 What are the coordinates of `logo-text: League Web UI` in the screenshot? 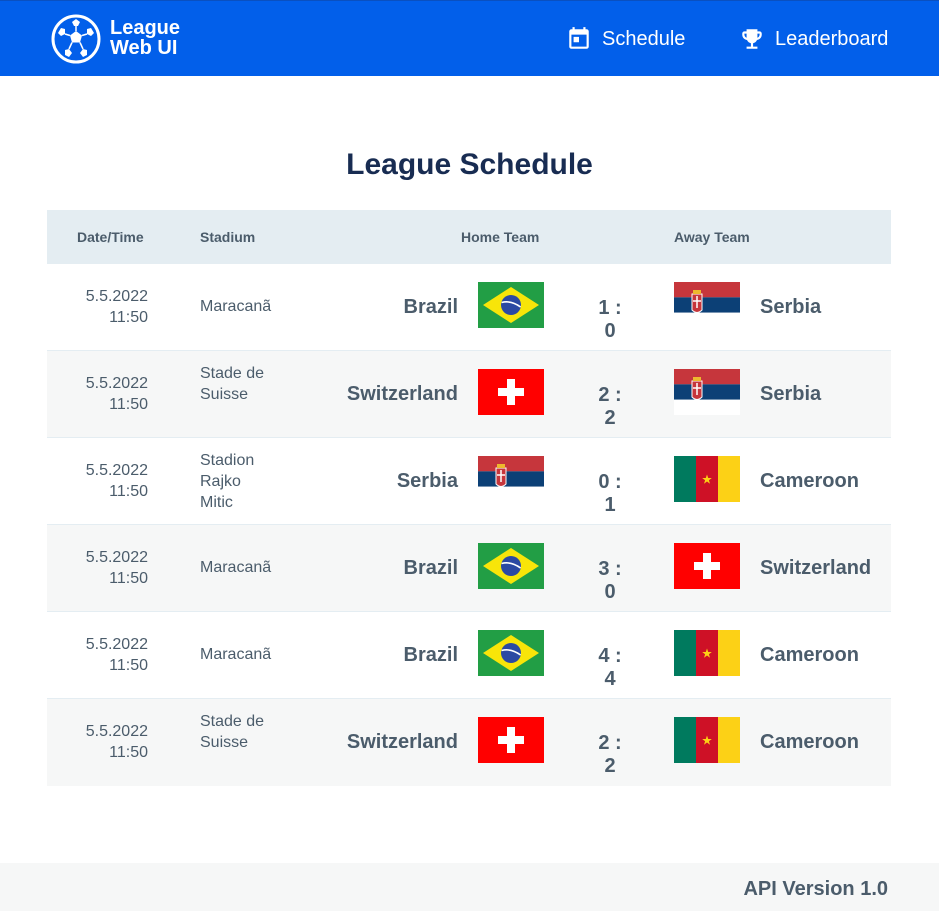 It's located at (145, 38).